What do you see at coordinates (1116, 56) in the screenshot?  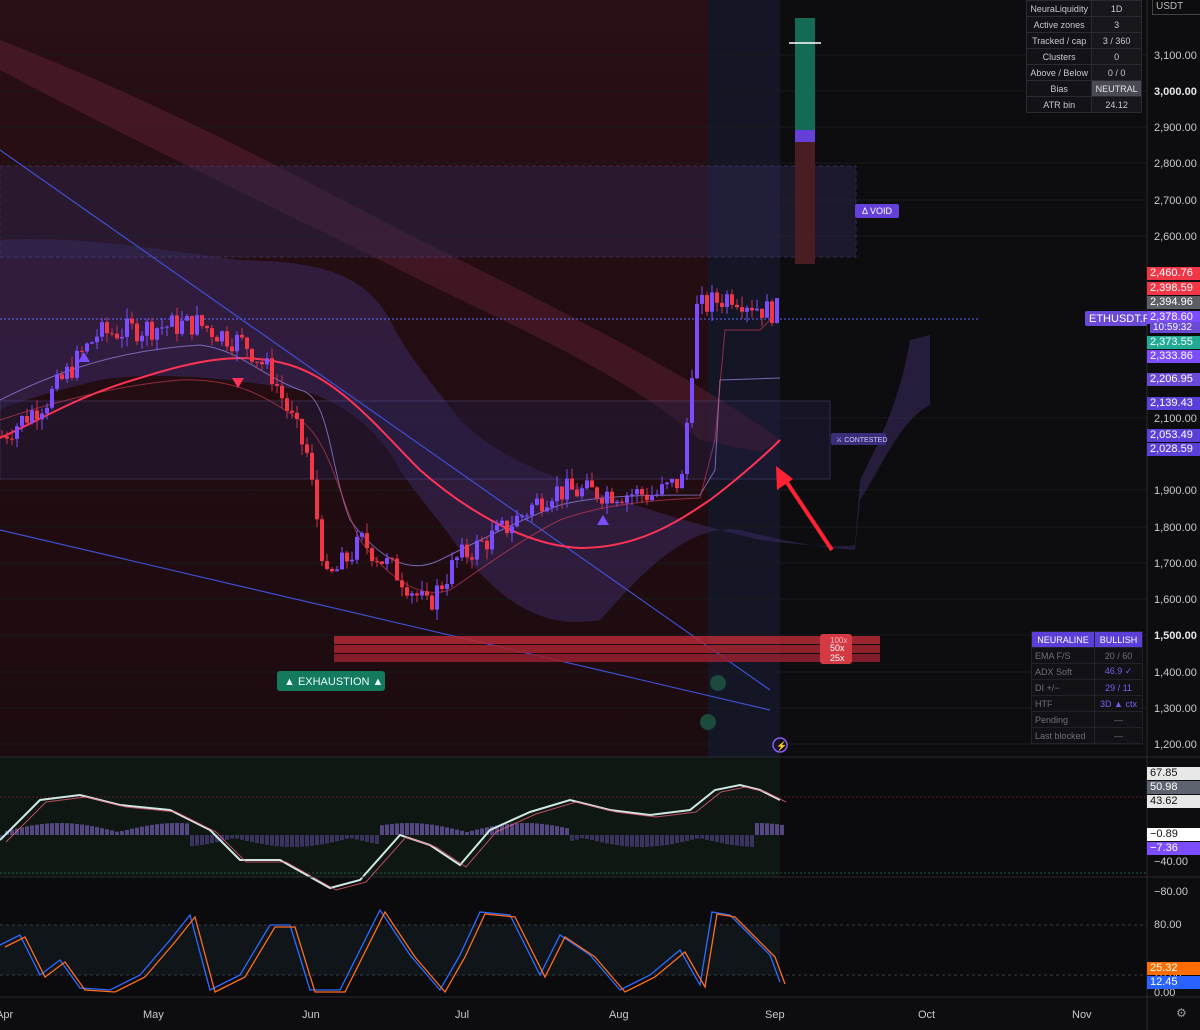 I see `info-value: 0` at bounding box center [1116, 56].